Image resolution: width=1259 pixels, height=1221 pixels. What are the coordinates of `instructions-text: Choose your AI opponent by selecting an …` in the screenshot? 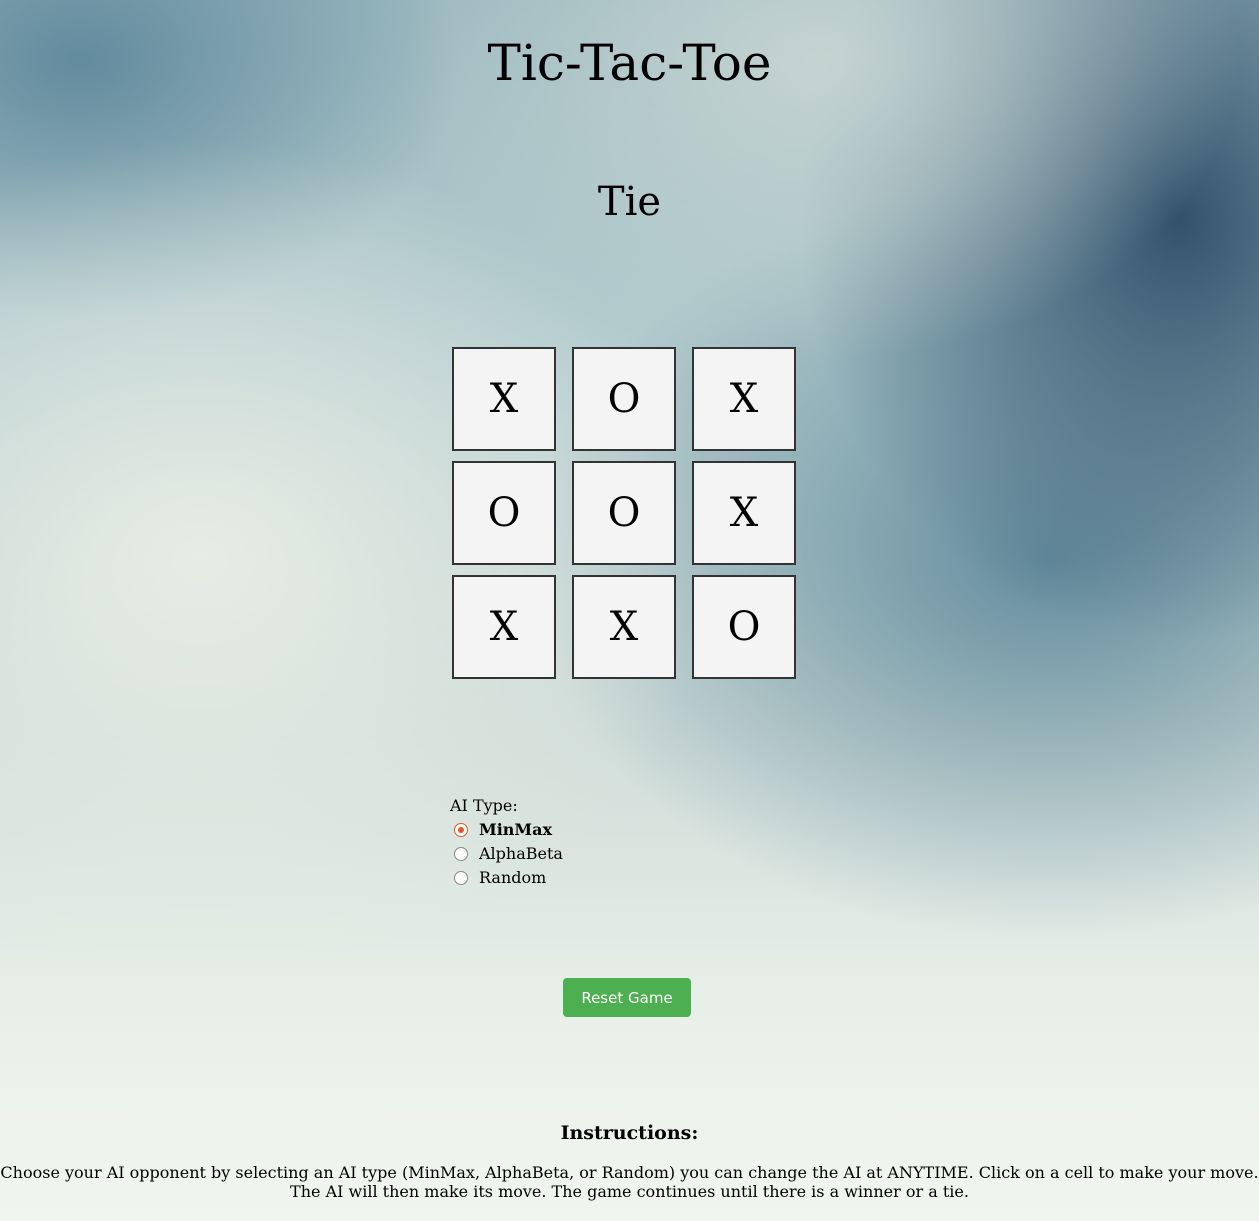 It's located at (629, 1182).